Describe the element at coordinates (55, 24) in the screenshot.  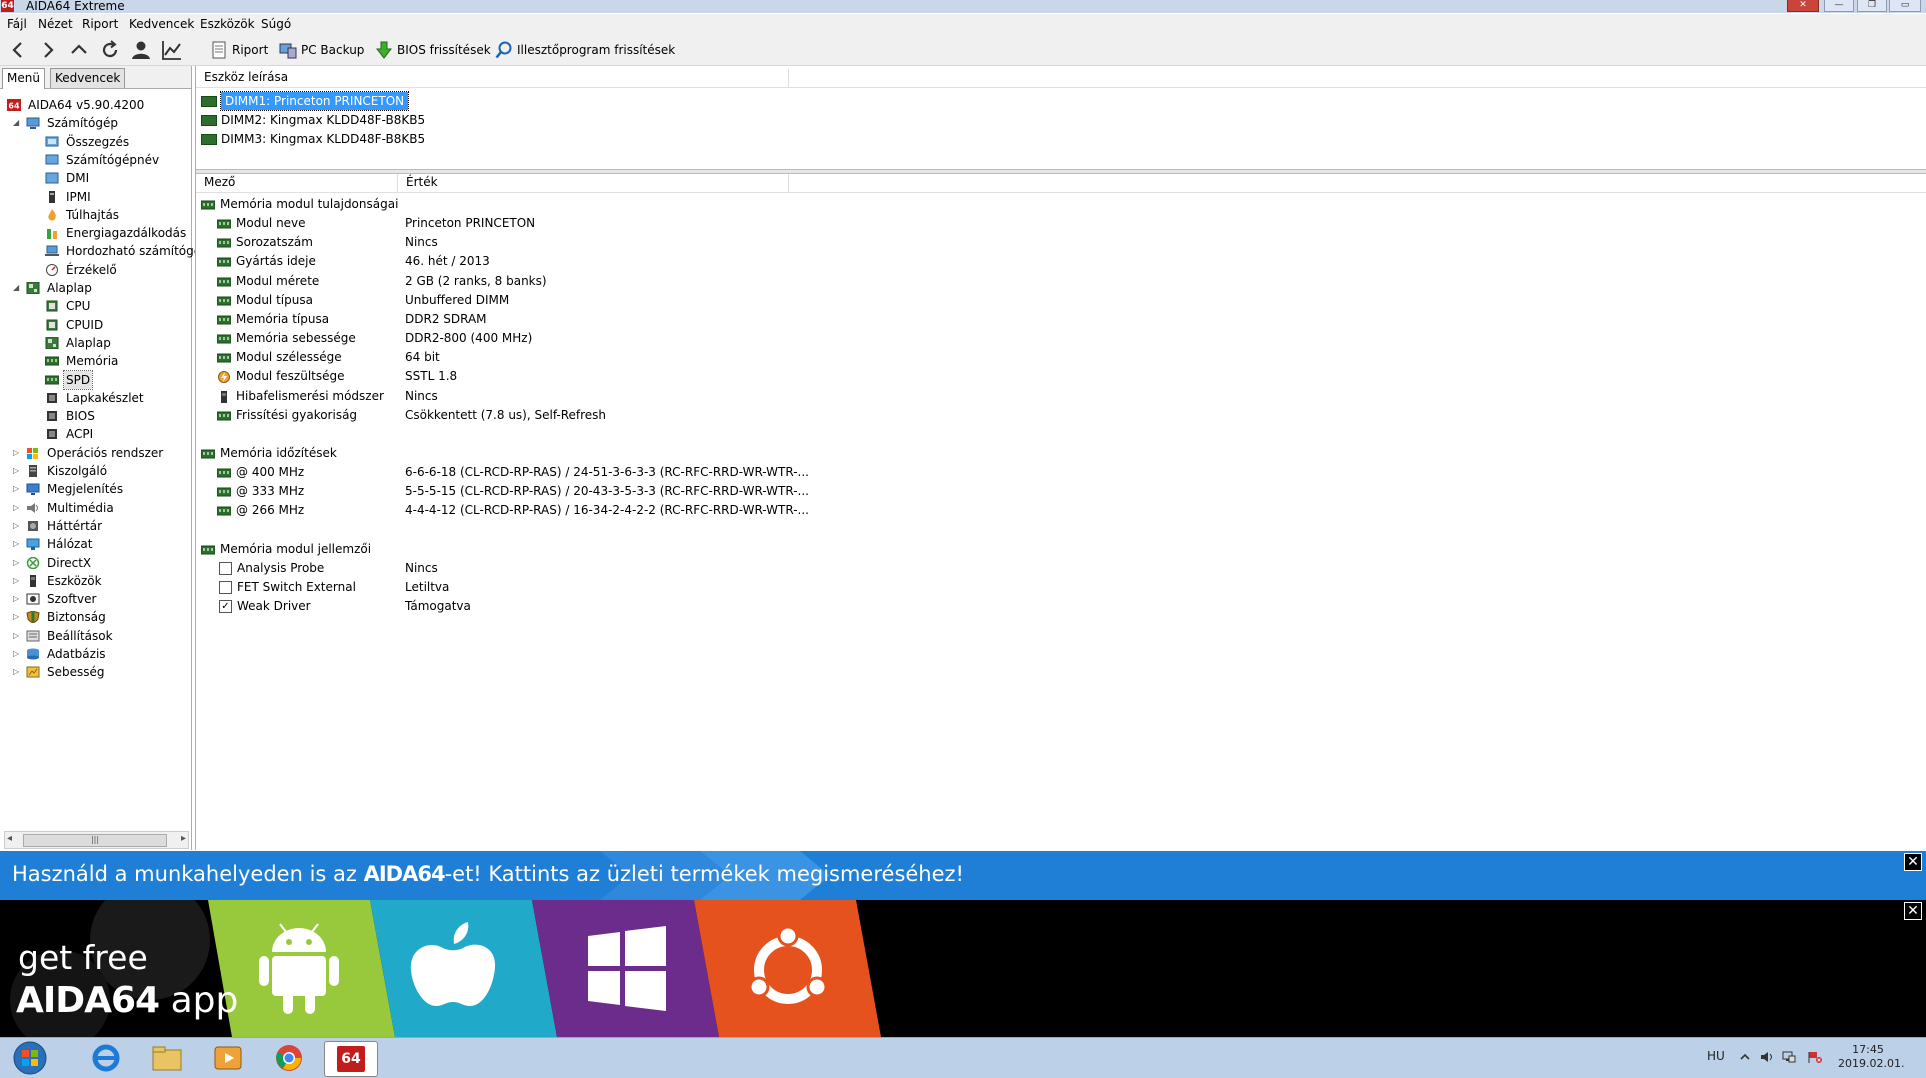
I see `menu-view: Nézet` at that location.